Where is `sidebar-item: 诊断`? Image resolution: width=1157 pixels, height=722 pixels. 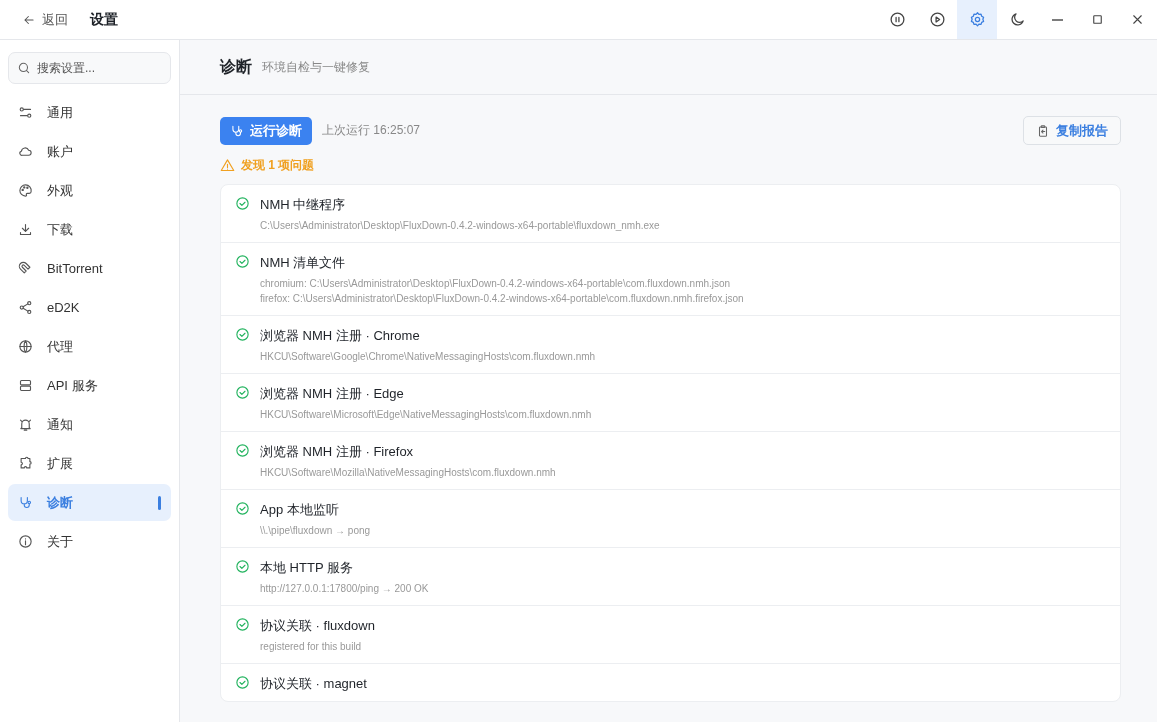 sidebar-item: 诊断 is located at coordinates (89, 502).